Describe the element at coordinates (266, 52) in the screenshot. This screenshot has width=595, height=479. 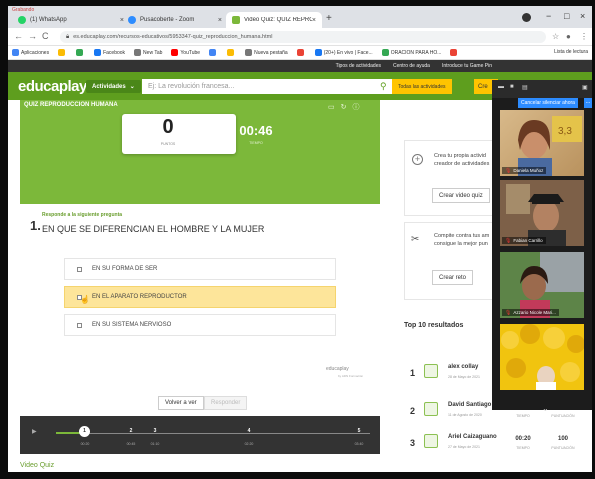
I see `bookmark-item: Nueva pestaña` at that location.